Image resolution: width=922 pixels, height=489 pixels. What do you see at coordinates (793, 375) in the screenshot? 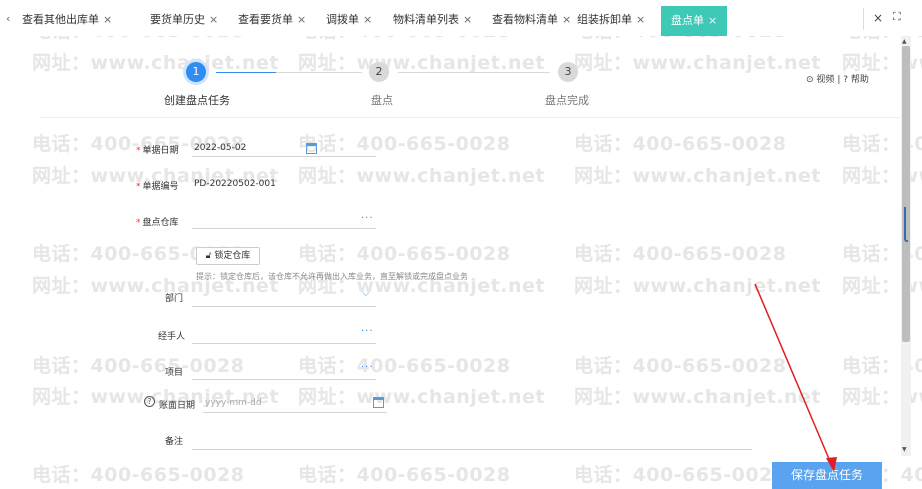
I see `arrow-line` at bounding box center [793, 375].